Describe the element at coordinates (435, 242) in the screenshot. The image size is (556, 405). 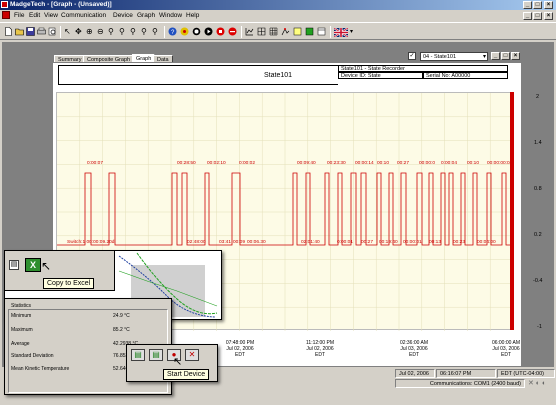
I see `annotation-label: 00:13` at that location.